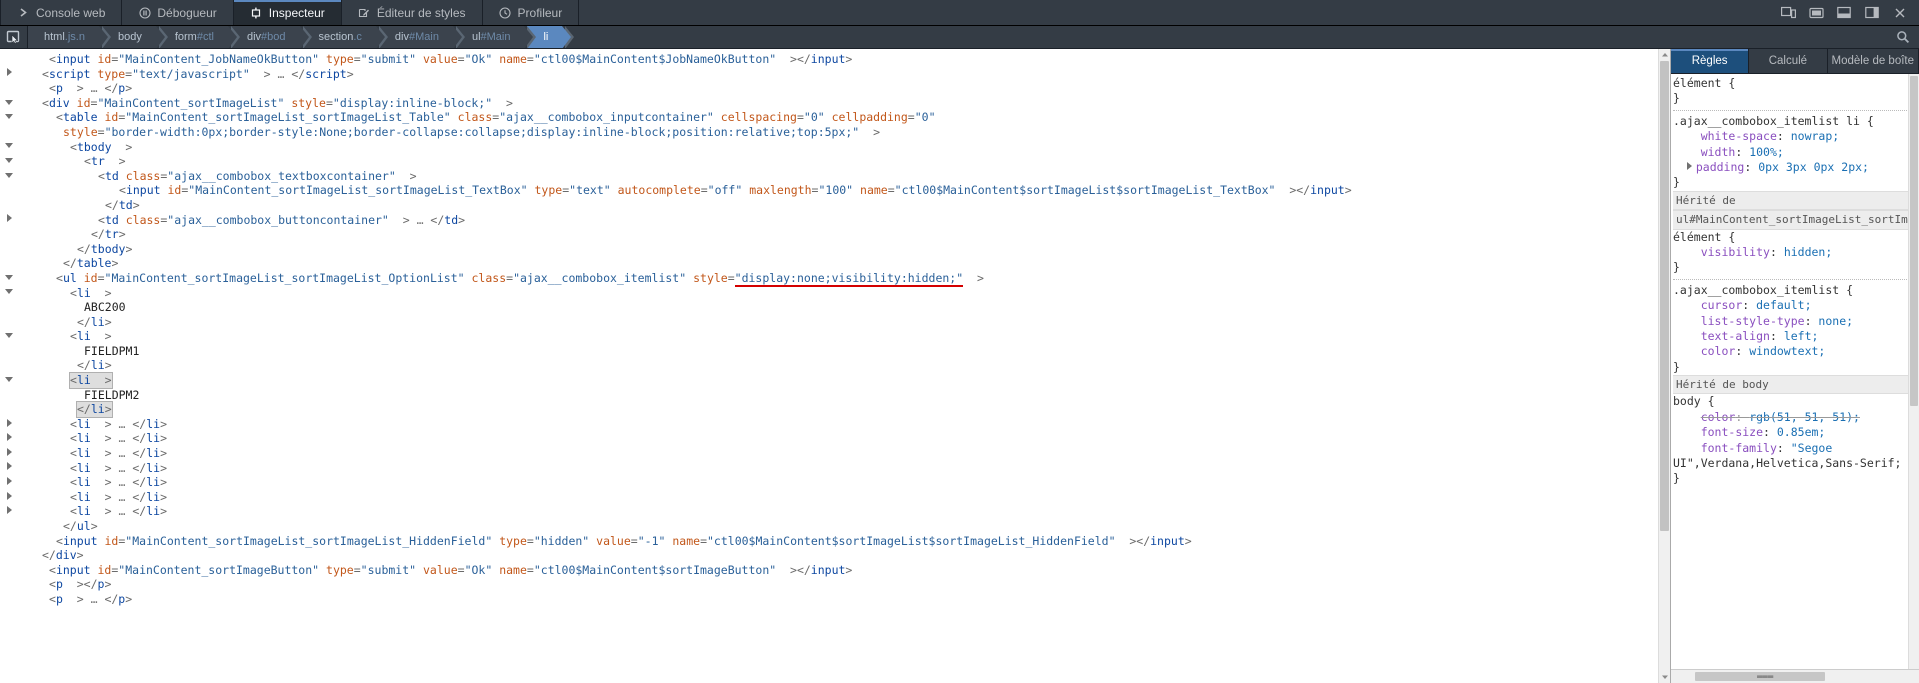 This screenshot has height=683, width=1919. I want to click on tab-console-web: Console web, so click(61, 12).